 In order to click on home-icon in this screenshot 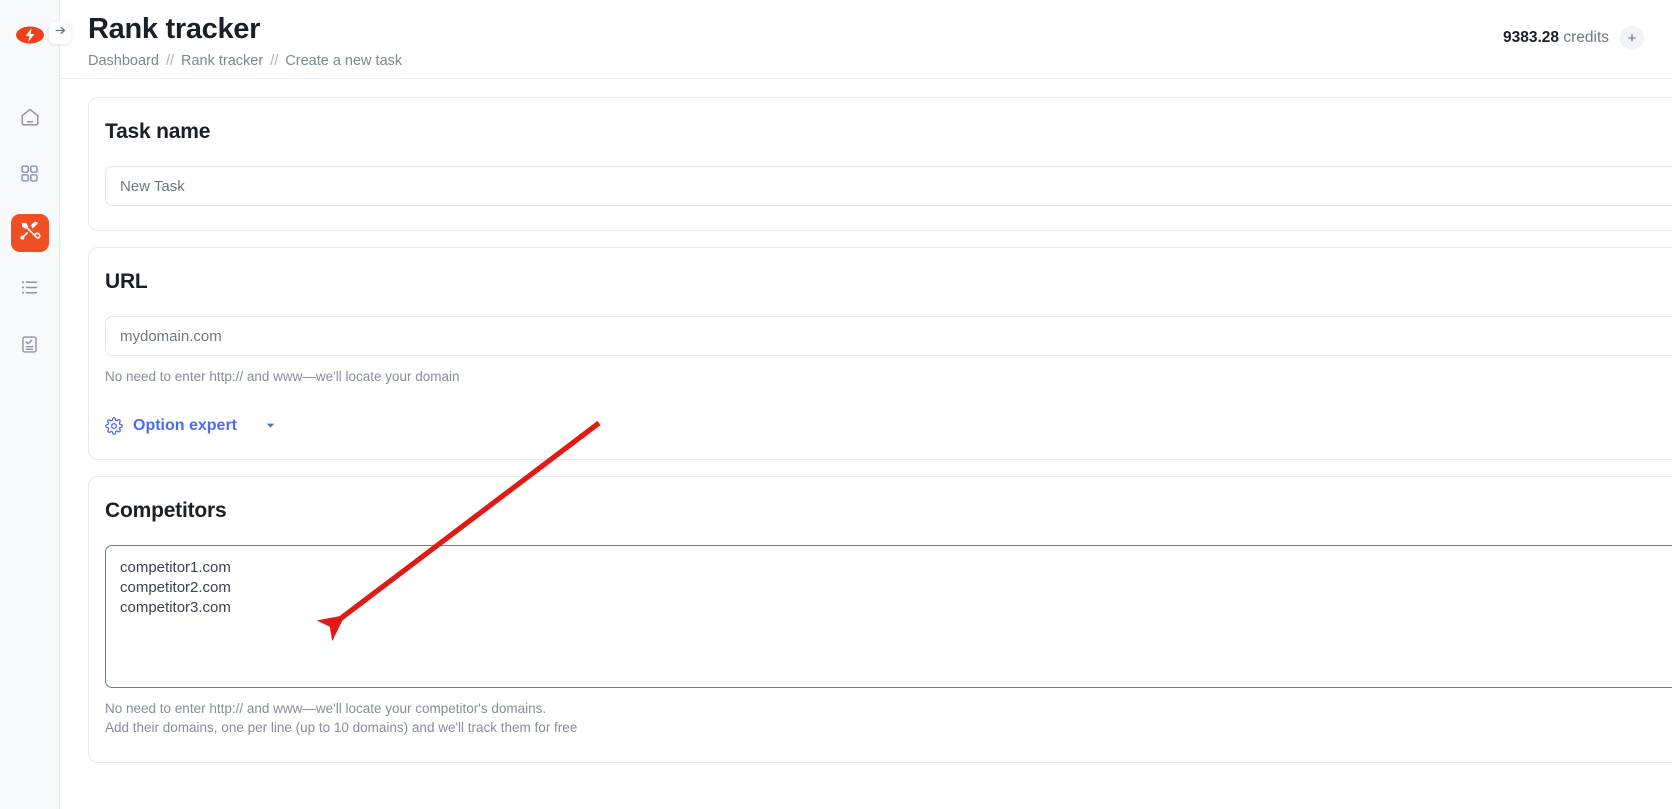, I will do `click(30, 119)`.